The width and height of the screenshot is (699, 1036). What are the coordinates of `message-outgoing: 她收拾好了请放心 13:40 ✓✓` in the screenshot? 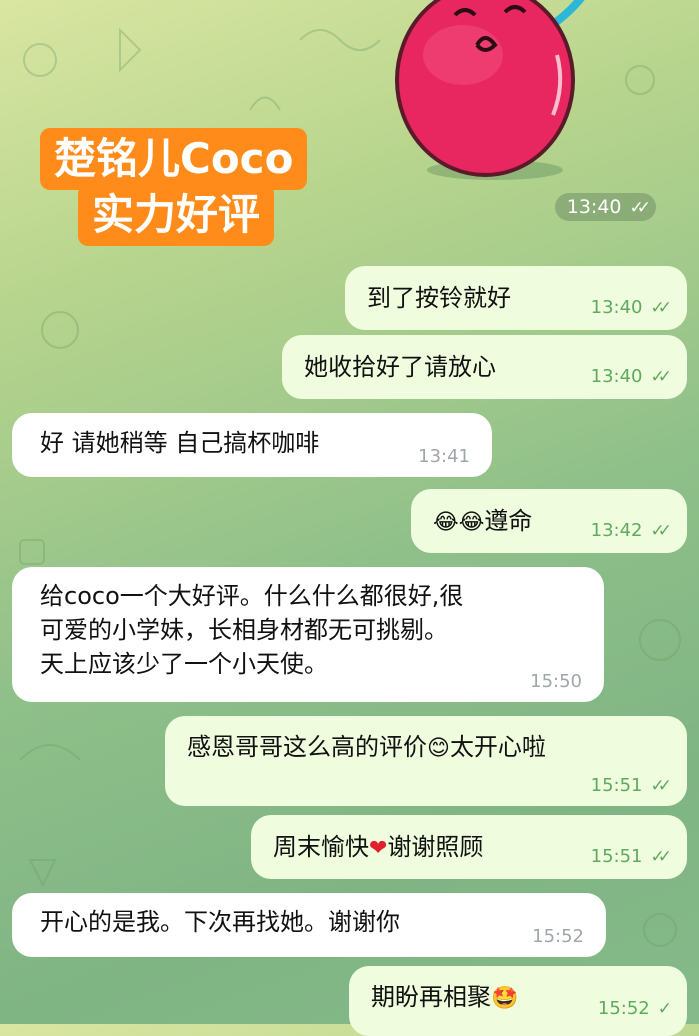 It's located at (484, 367).